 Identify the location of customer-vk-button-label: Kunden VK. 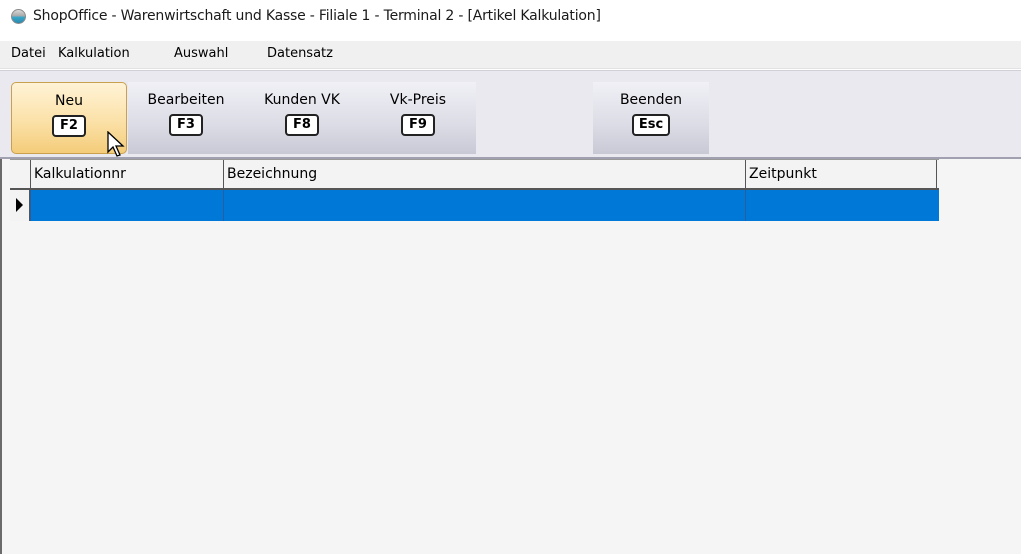
(302, 100).